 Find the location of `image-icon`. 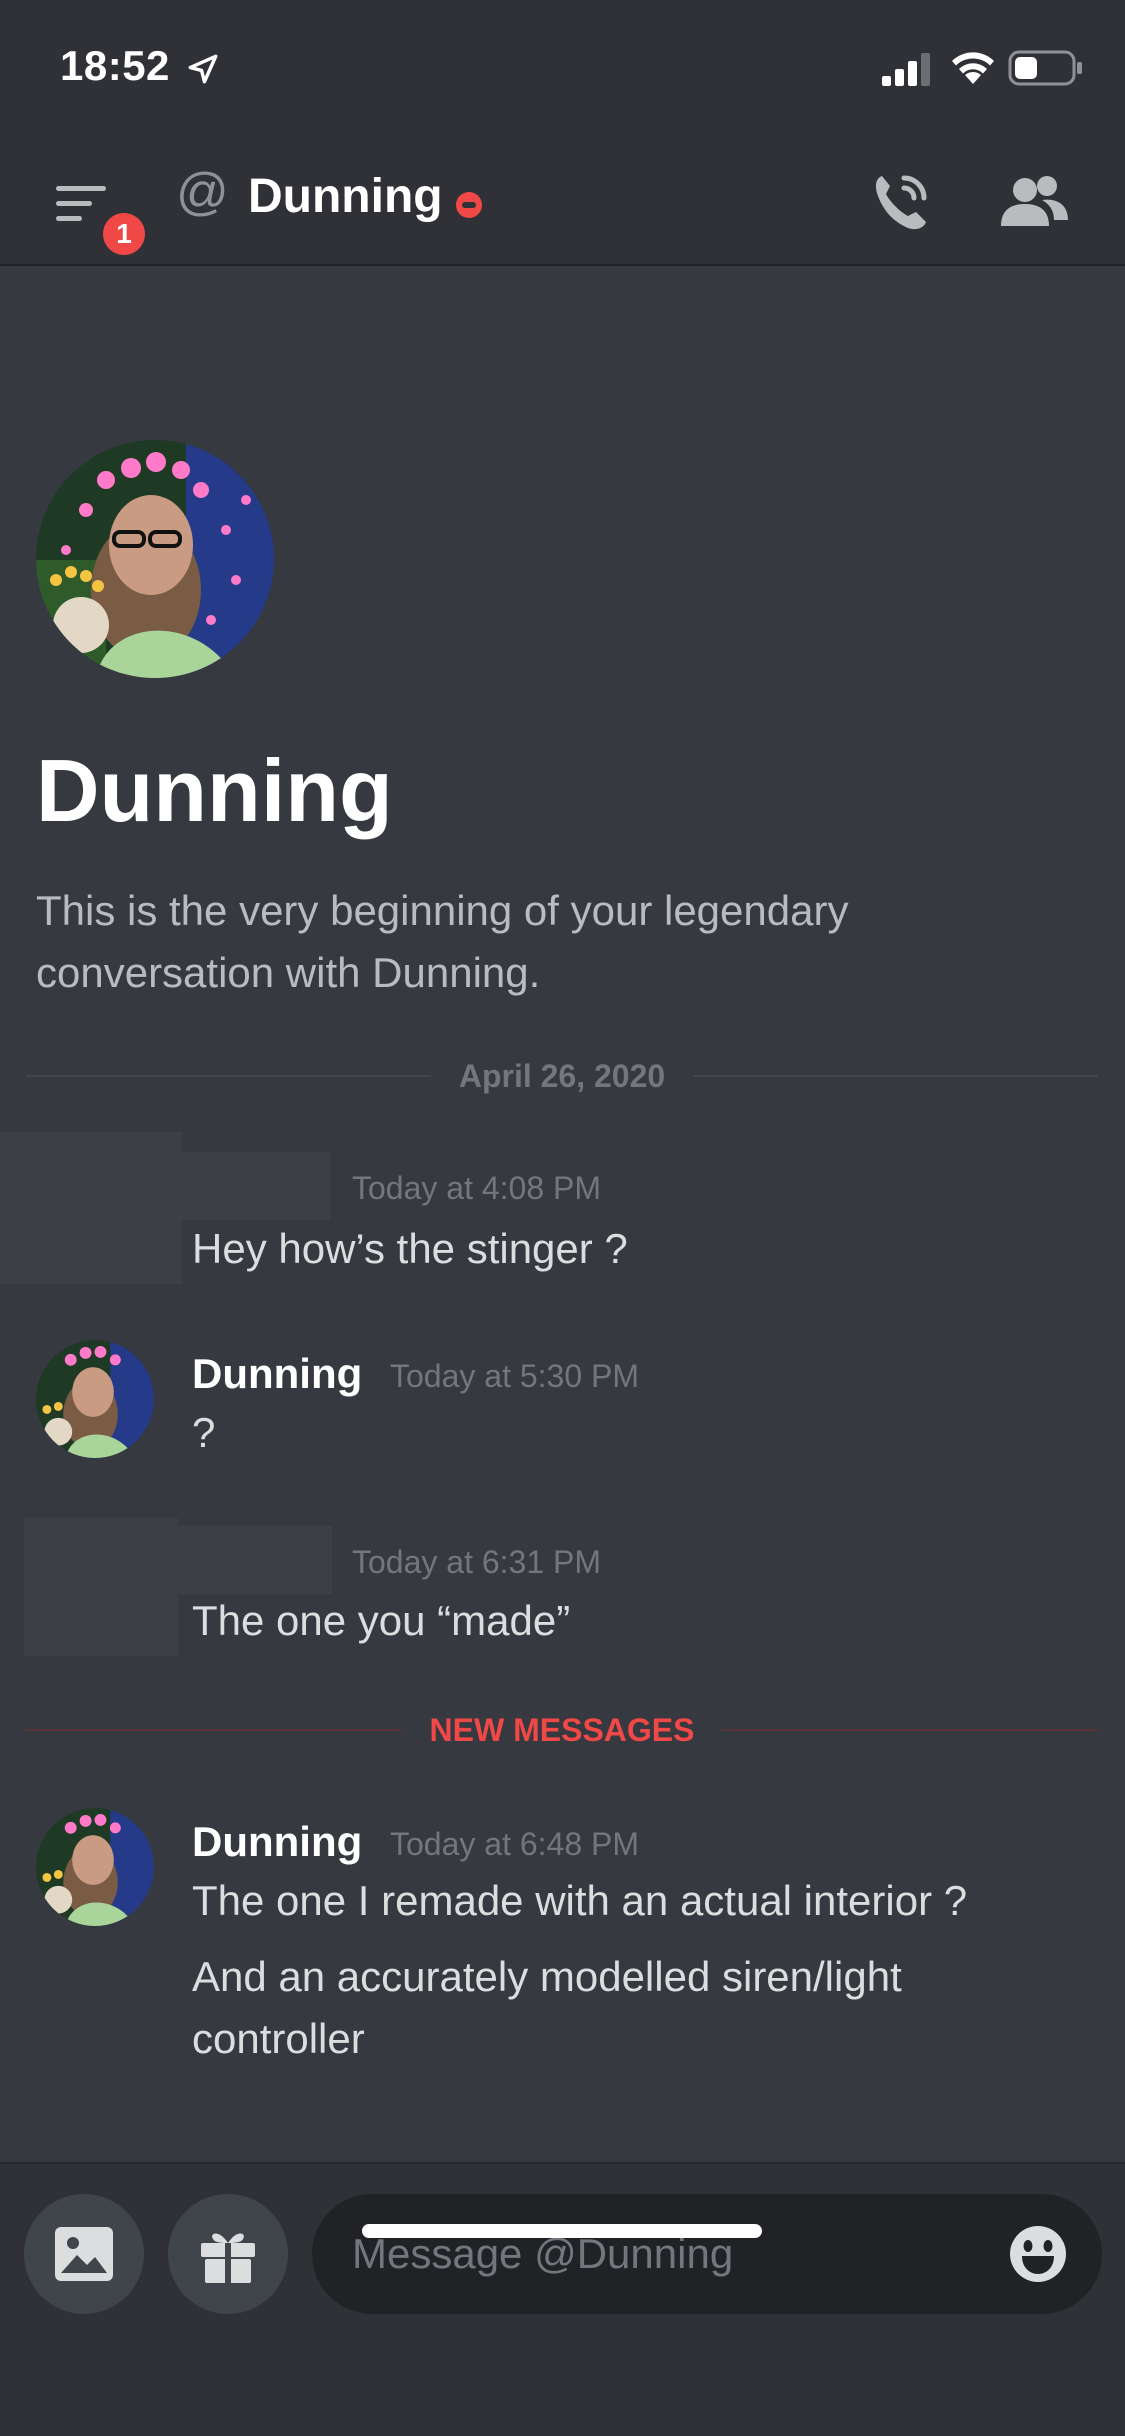

image-icon is located at coordinates (84, 2254).